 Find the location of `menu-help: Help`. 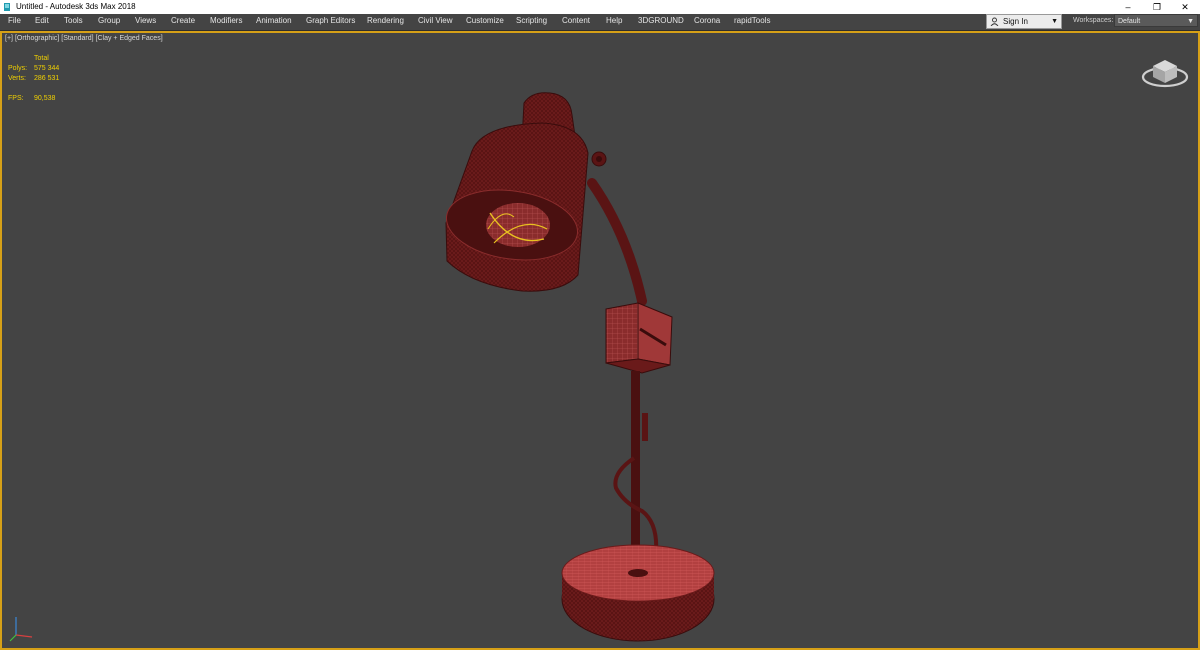

menu-help: Help is located at coordinates (614, 21).